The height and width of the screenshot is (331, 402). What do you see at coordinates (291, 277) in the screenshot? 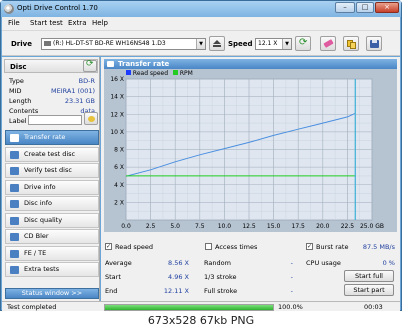
I see `one-third-stroke-value: -` at bounding box center [291, 277].